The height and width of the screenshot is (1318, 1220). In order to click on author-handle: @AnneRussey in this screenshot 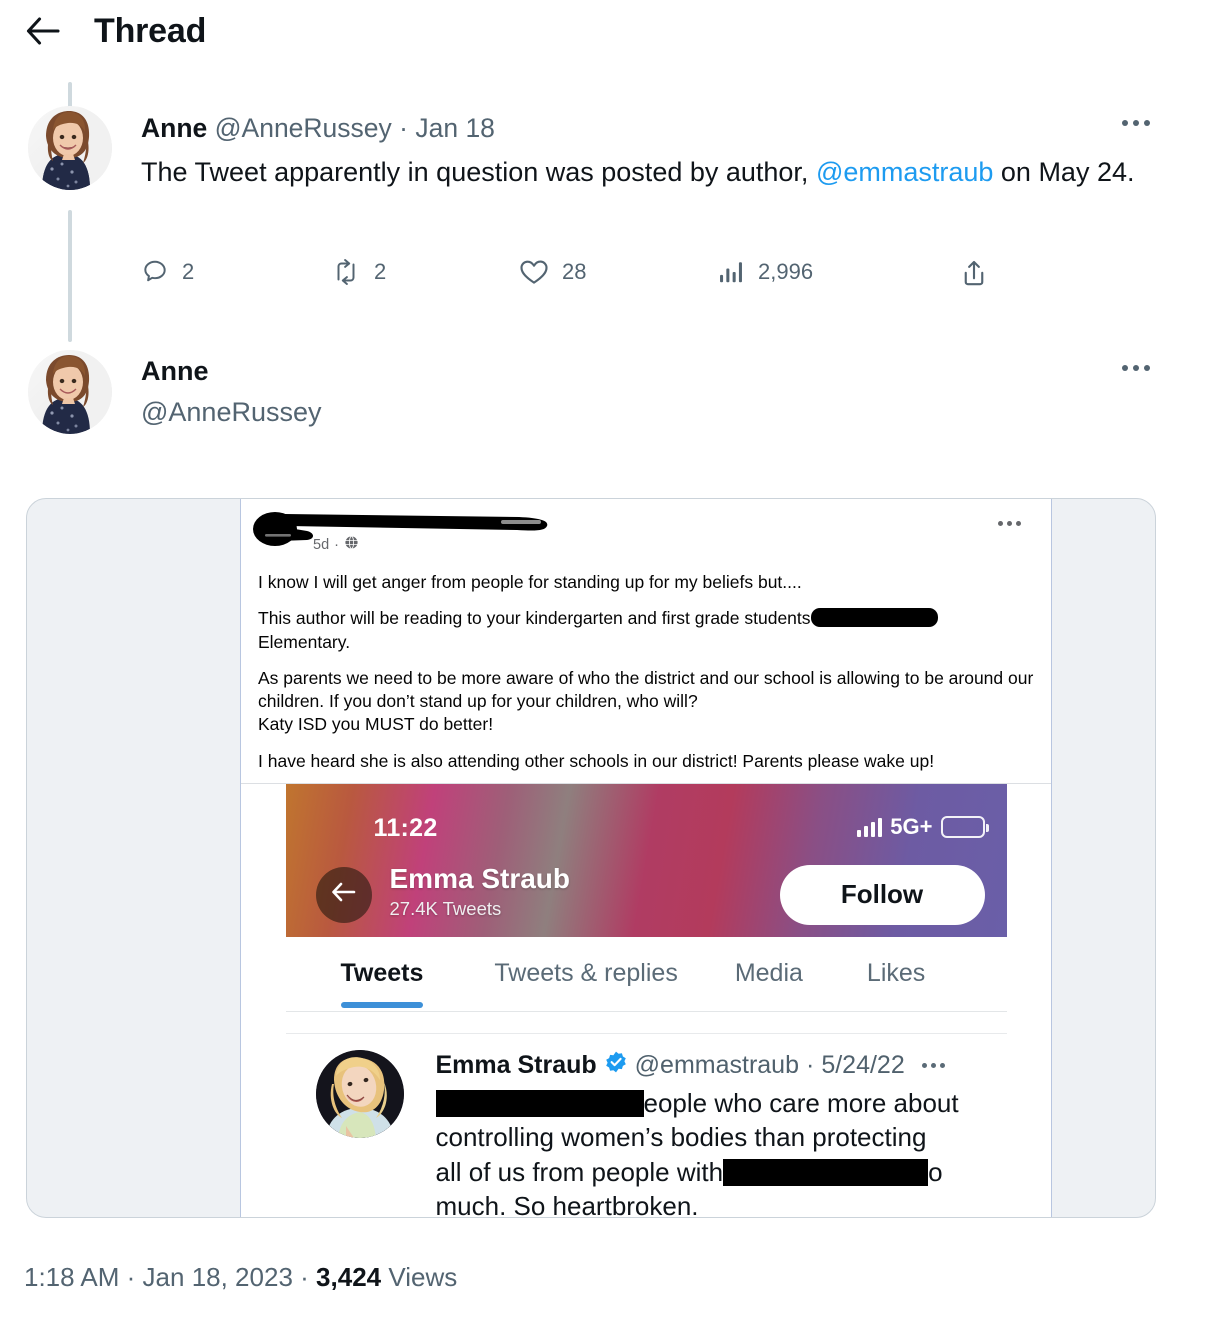, I will do `click(303, 128)`.